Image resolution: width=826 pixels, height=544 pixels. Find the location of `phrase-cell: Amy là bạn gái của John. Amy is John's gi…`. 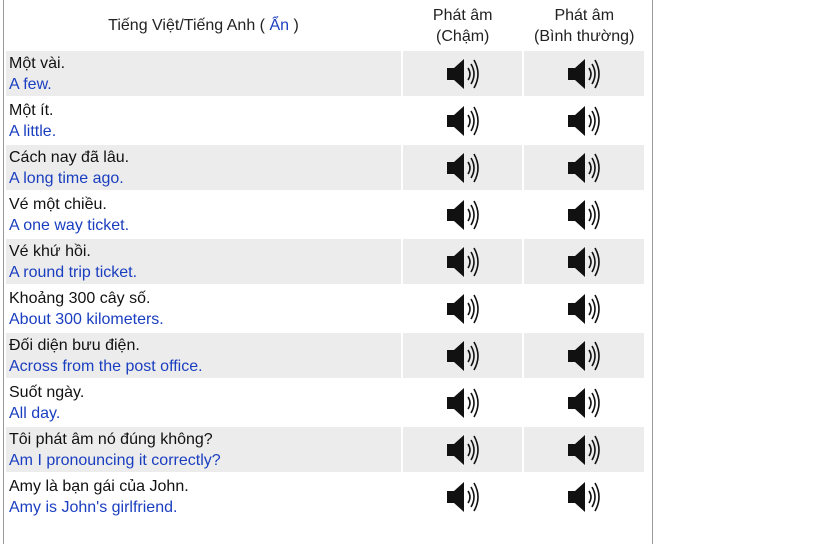

phrase-cell: Amy là bạn gái của John. Amy is John's gi… is located at coordinates (203, 496).